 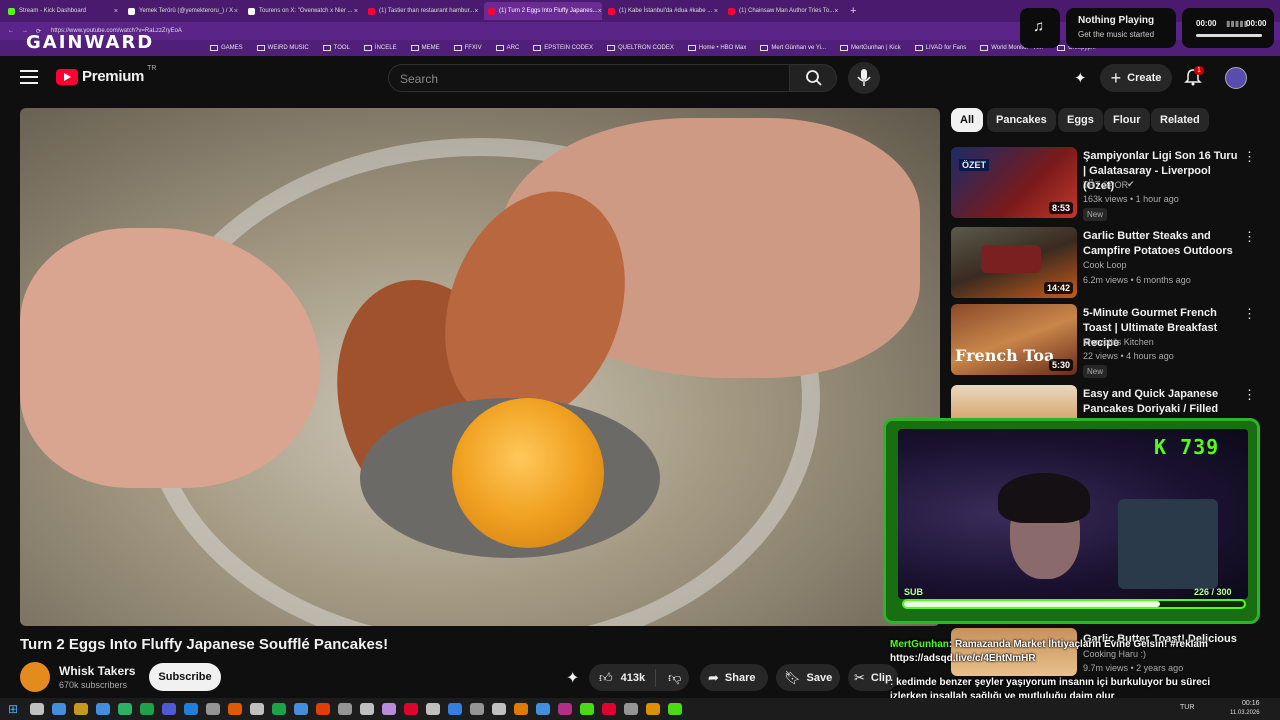 What do you see at coordinates (734, 677) in the screenshot?
I see `share-button: ➦ Share` at bounding box center [734, 677].